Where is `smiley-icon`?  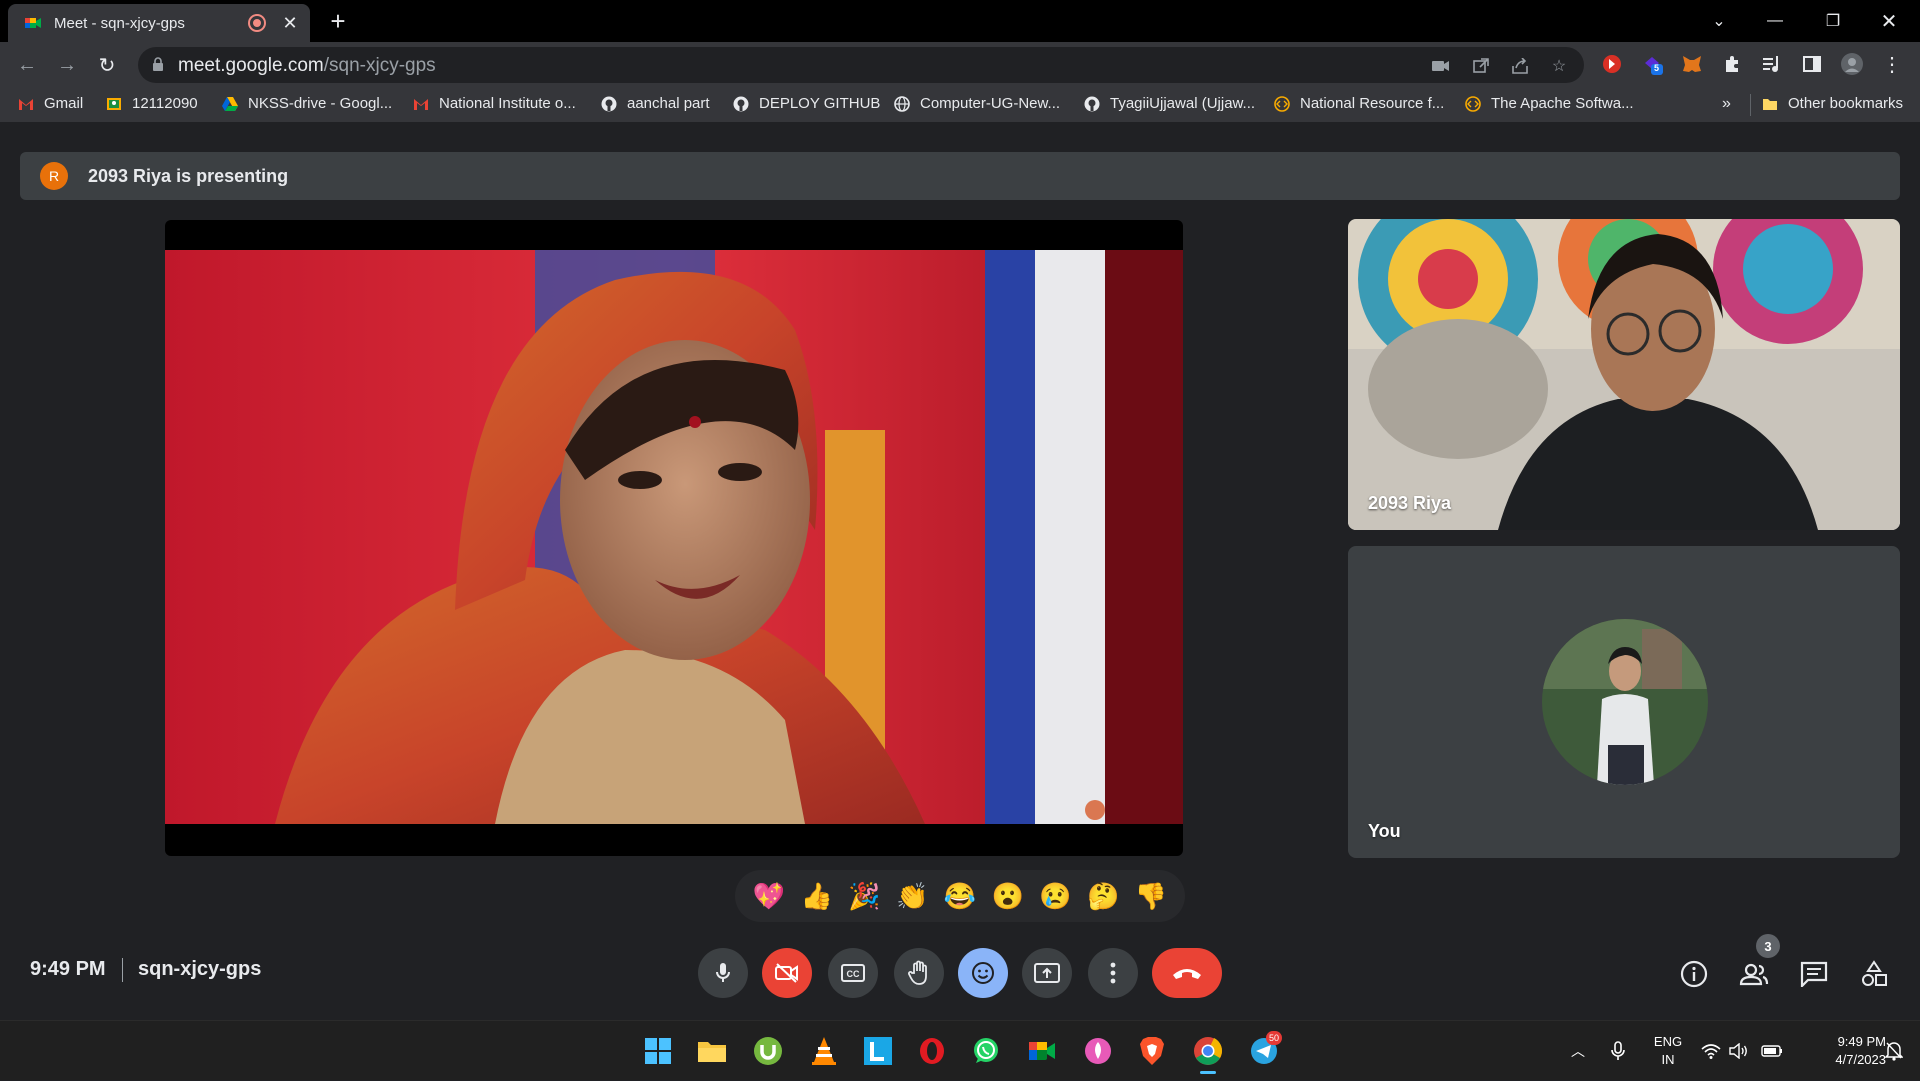
smiley-icon is located at coordinates (983, 973).